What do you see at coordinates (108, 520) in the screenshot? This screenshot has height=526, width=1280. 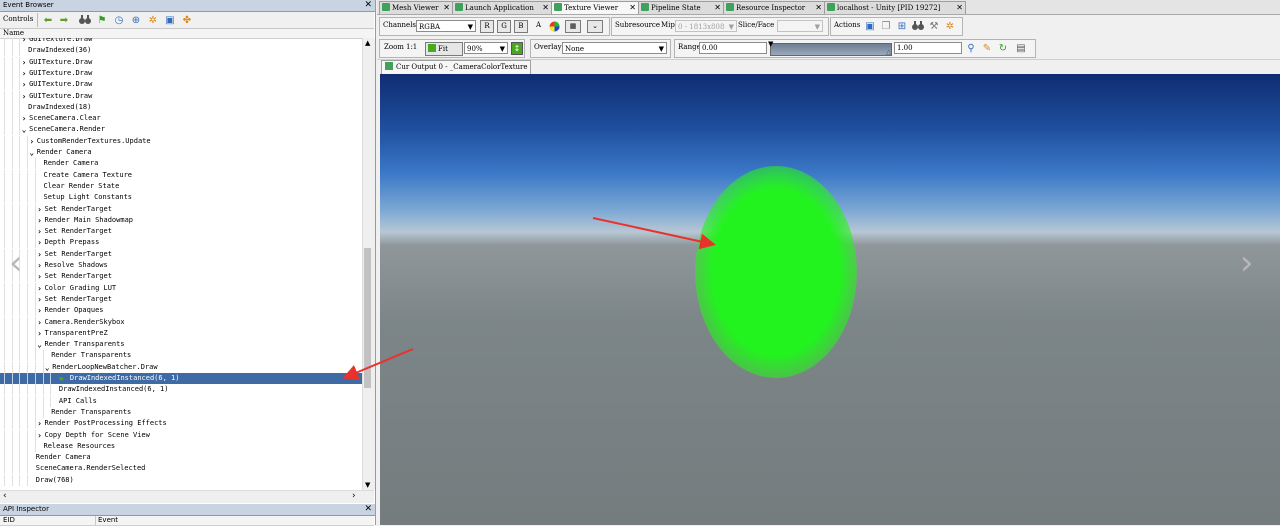 I see `api-col-event: Event` at bounding box center [108, 520].